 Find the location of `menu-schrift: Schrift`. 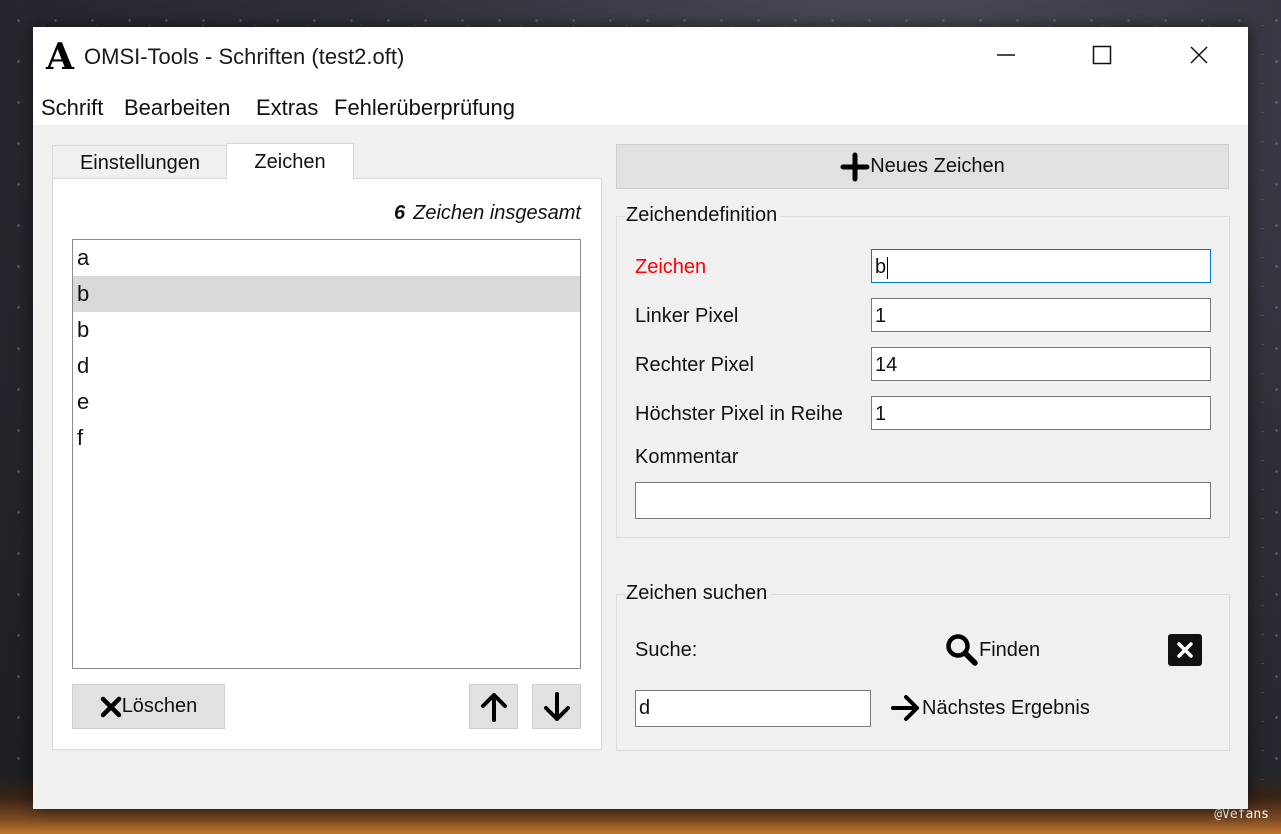

menu-schrift: Schrift is located at coordinates (72, 108).